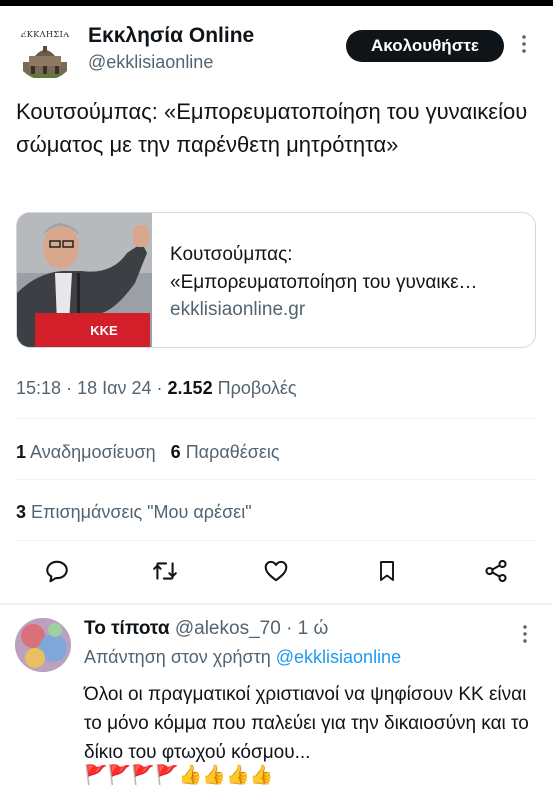 This screenshot has height=800, width=553. What do you see at coordinates (425, 46) in the screenshot?
I see `follow-button: Ακολουθήστε` at bounding box center [425, 46].